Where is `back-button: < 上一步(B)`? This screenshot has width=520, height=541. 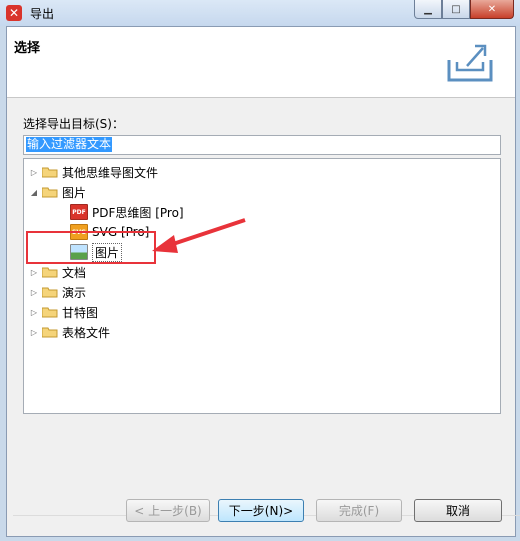
back-button: < 上一步(B) is located at coordinates (168, 510).